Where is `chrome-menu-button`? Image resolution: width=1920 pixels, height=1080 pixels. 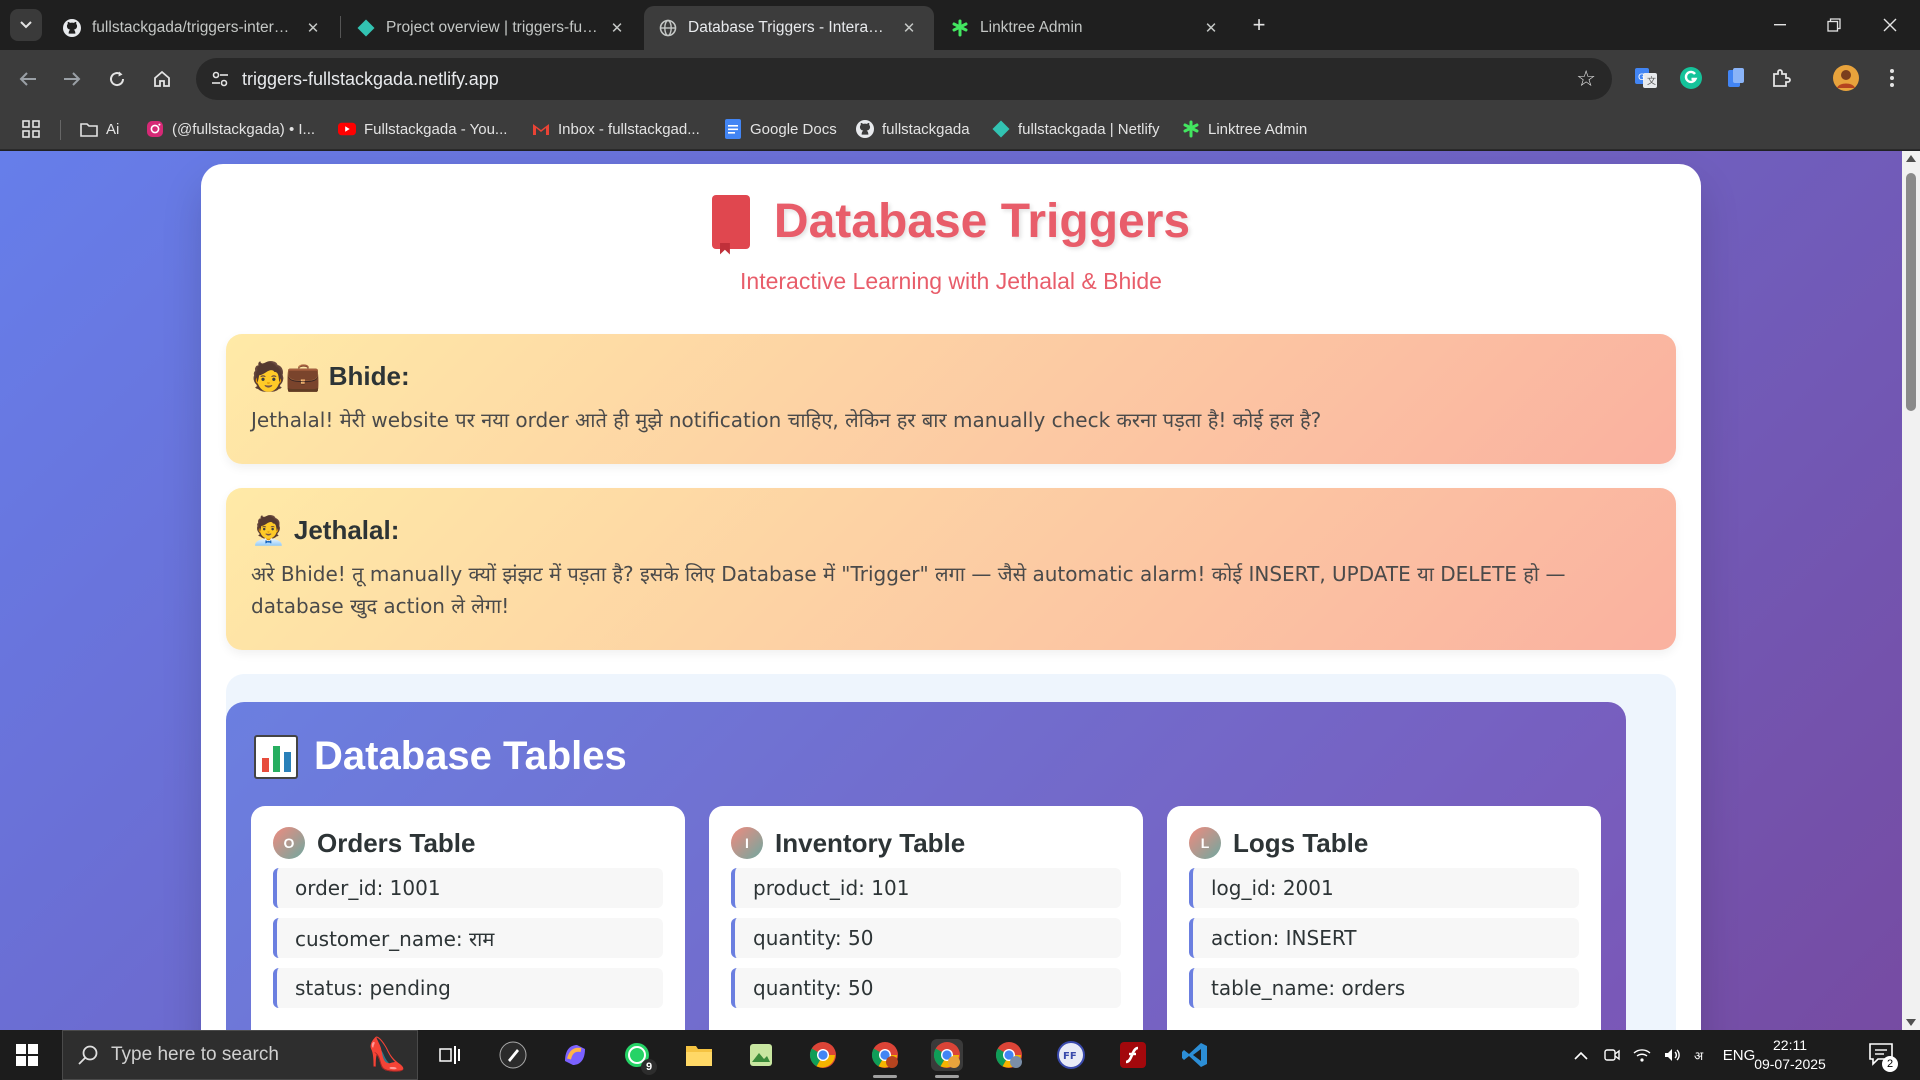
chrome-menu-button is located at coordinates (1892, 78).